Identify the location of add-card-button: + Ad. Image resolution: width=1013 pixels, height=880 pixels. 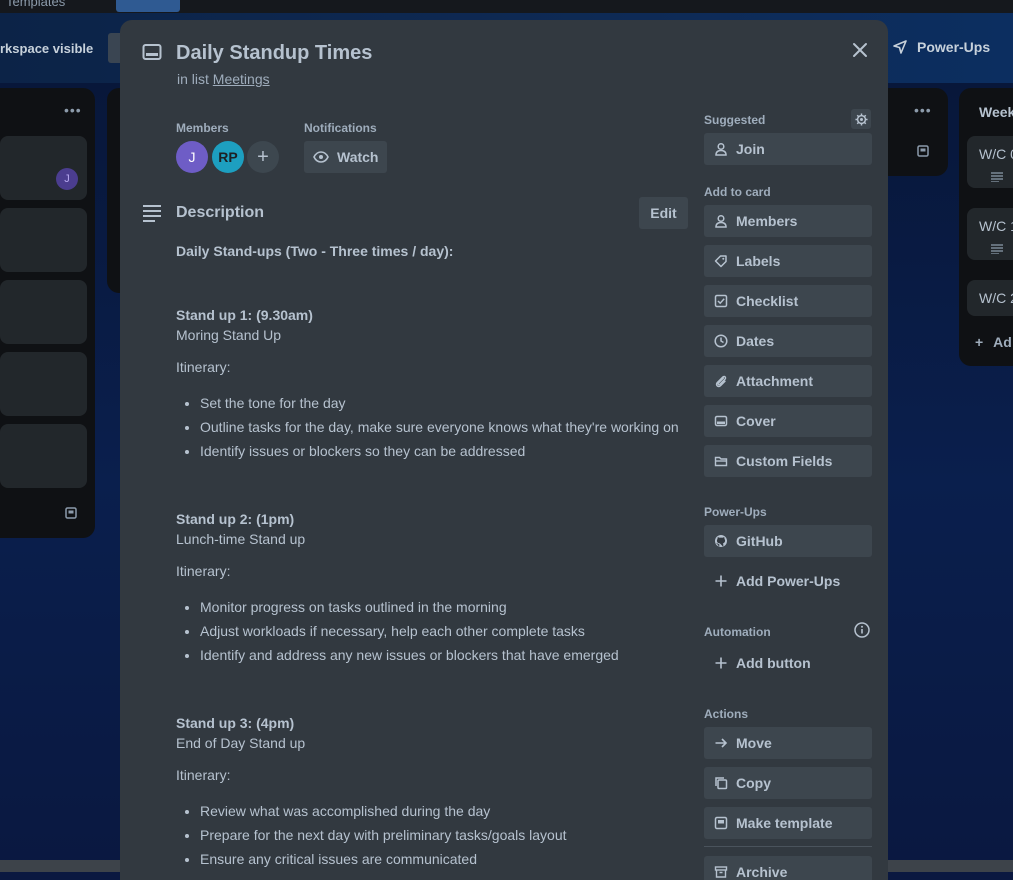
(993, 342).